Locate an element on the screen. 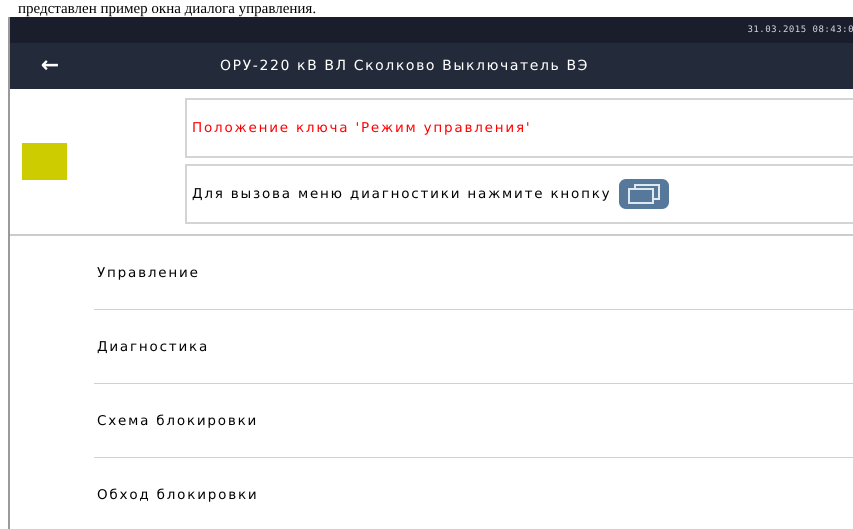  diagnostics-button is located at coordinates (644, 194).